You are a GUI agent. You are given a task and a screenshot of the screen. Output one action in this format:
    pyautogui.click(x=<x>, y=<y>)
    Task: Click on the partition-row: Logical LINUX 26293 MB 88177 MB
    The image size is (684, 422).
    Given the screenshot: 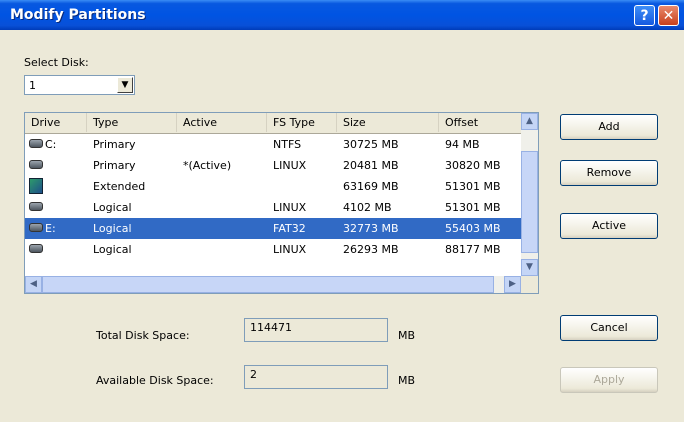 What is the action you would take?
    pyautogui.click(x=273, y=249)
    